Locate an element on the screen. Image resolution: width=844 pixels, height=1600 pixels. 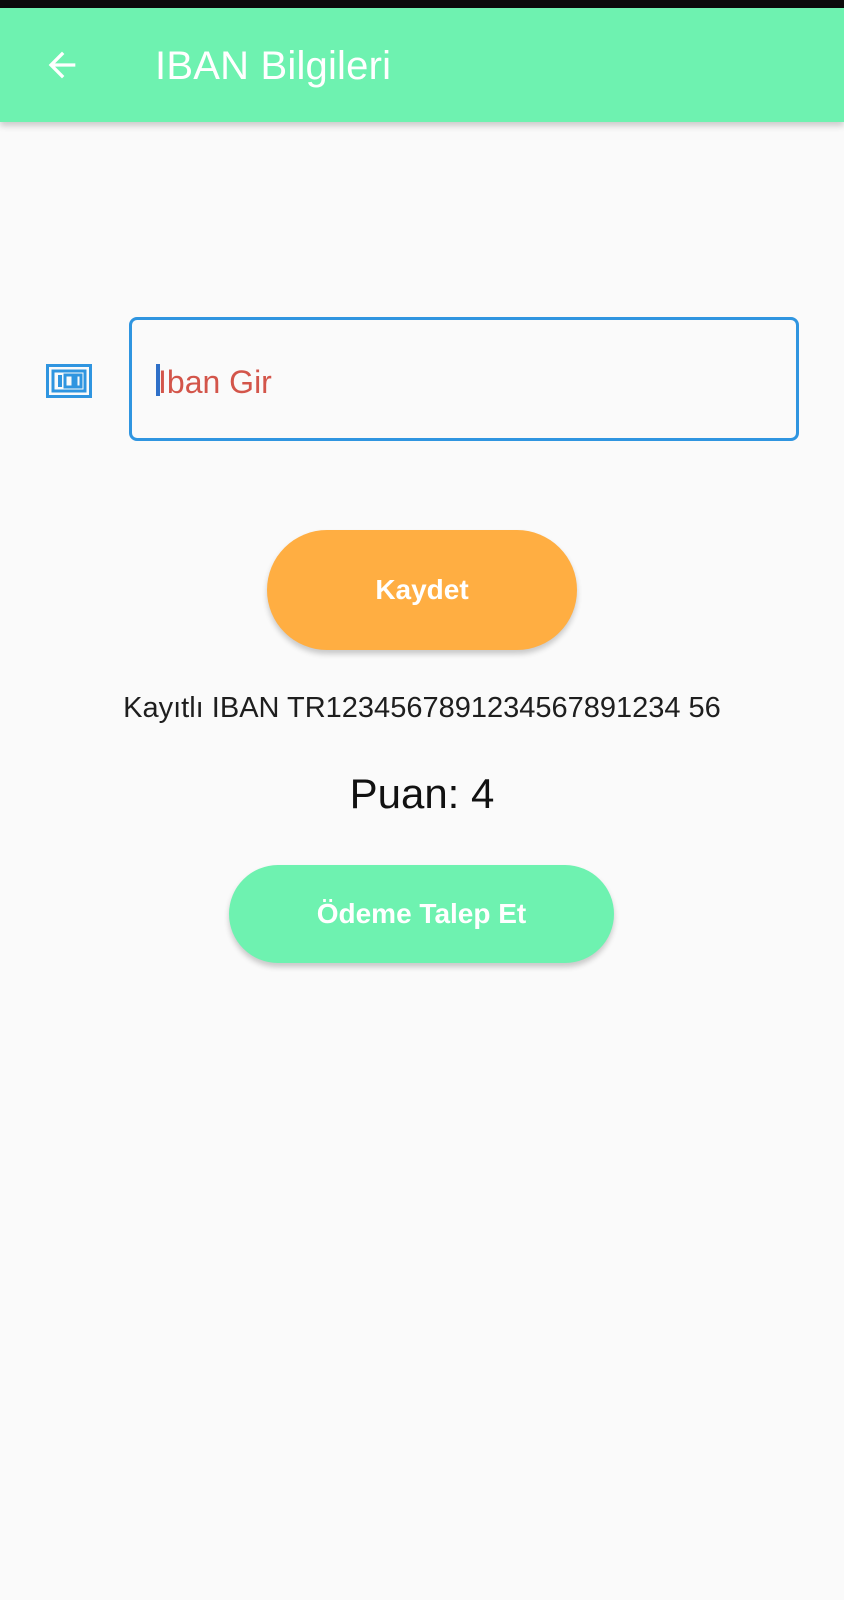
points-text: Puan: 4 is located at coordinates (422, 793).